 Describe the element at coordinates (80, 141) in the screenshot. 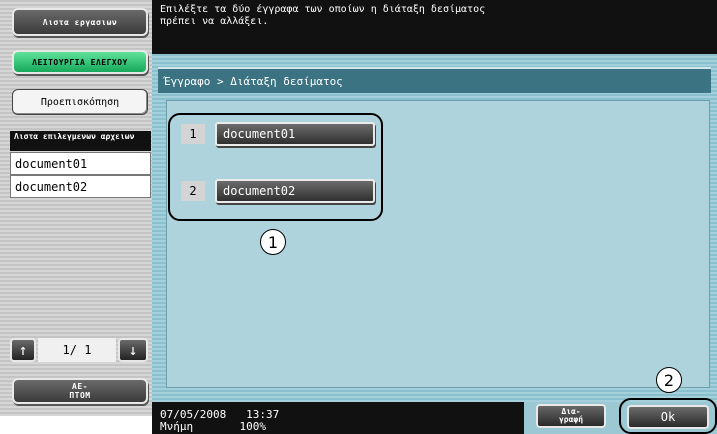

I see `selected-files-header: Λιστα επιλεγμενων αρχειων` at that location.